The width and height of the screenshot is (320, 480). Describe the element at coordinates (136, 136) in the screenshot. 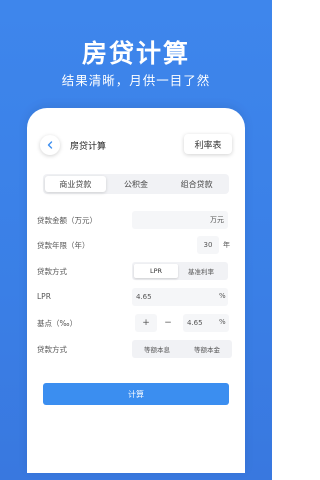

I see `nav-bar: 房贷计算 利率表` at that location.